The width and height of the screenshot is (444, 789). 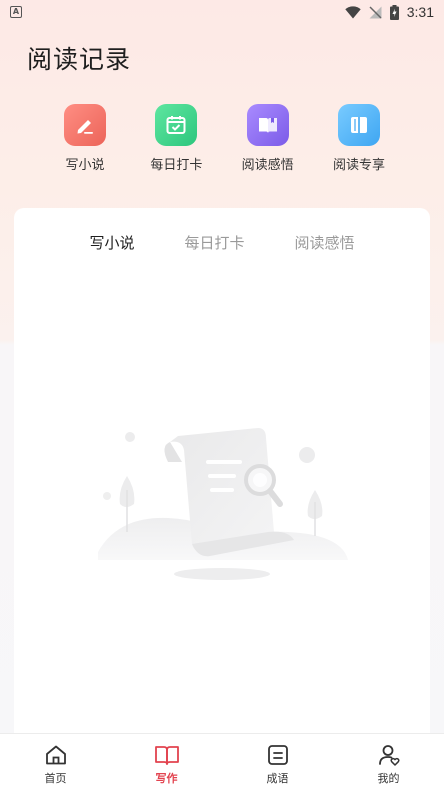 What do you see at coordinates (278, 755) in the screenshot?
I see `list-box-icon` at bounding box center [278, 755].